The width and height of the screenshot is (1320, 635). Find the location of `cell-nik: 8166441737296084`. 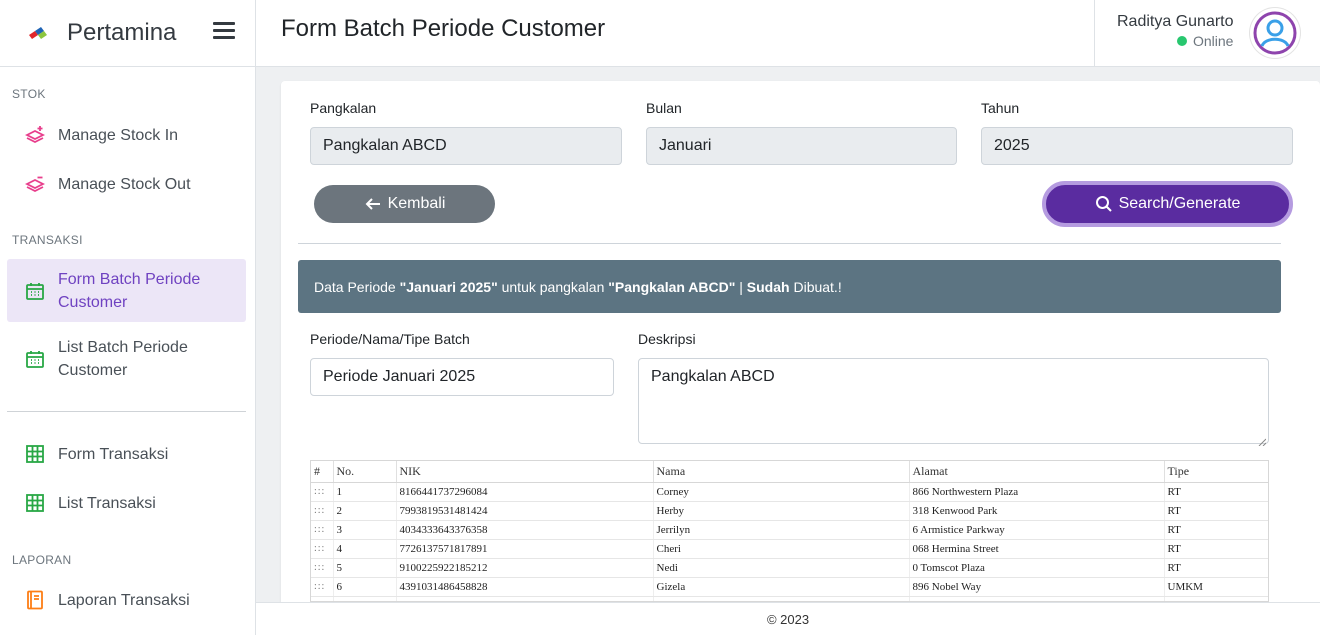

cell-nik: 8166441737296084 is located at coordinates (525, 492).